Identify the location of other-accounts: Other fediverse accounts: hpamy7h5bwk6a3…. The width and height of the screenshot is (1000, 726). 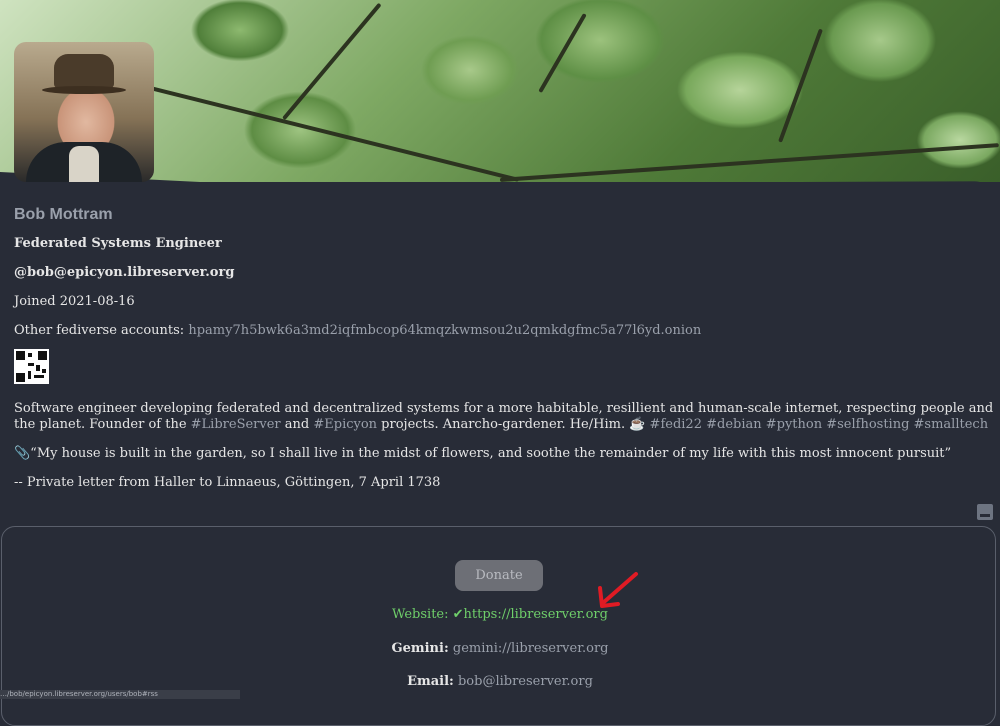
(357, 330).